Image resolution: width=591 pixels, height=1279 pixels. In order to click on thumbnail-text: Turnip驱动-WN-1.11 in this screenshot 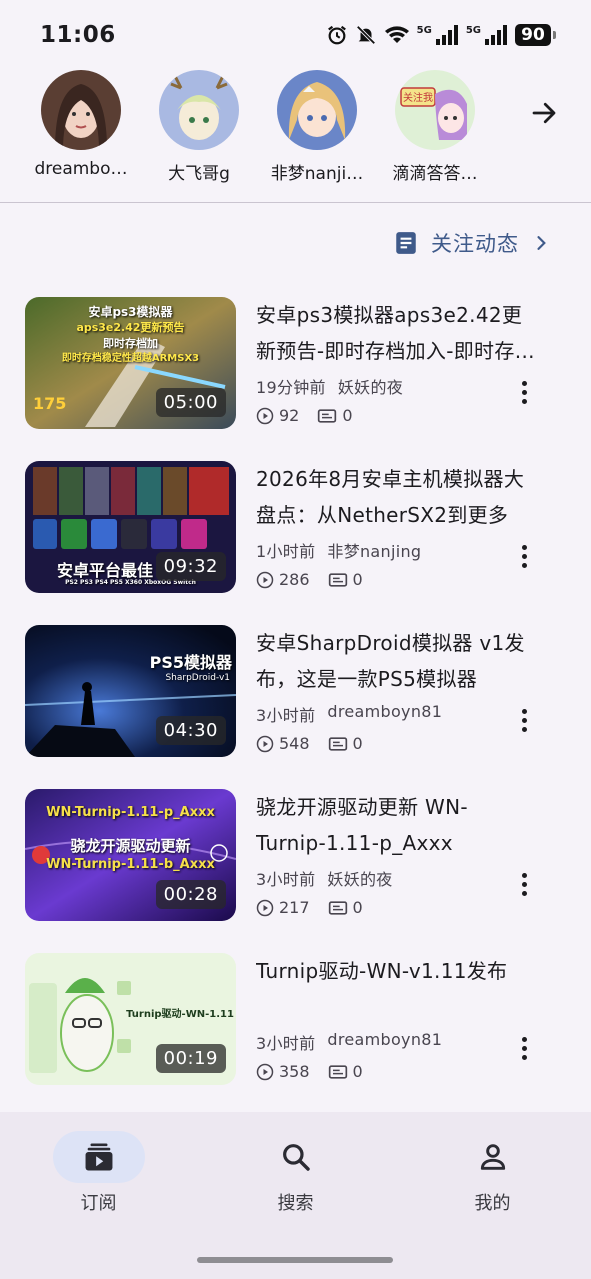, I will do `click(180, 1014)`.